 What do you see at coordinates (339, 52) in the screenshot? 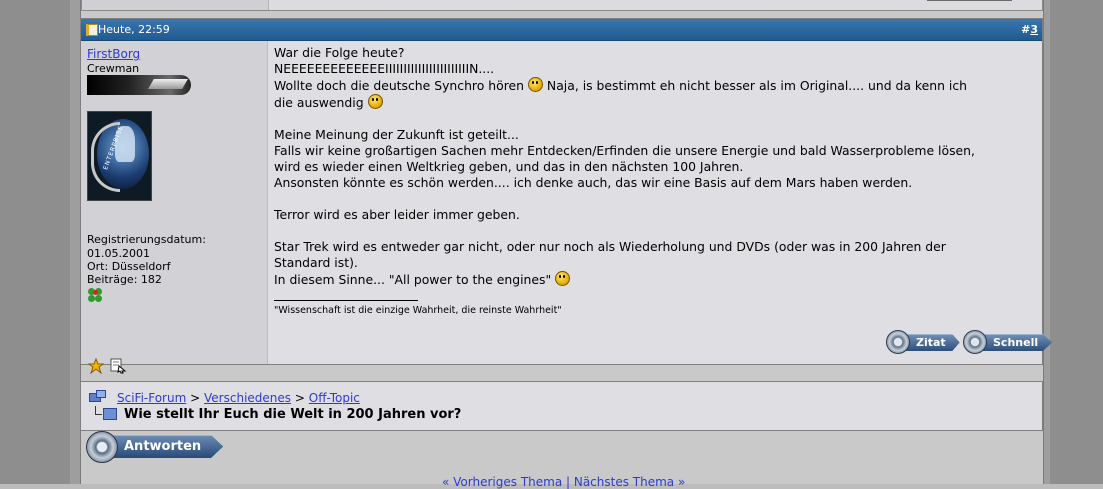
I see `message-line: War die Folge heute?` at bounding box center [339, 52].